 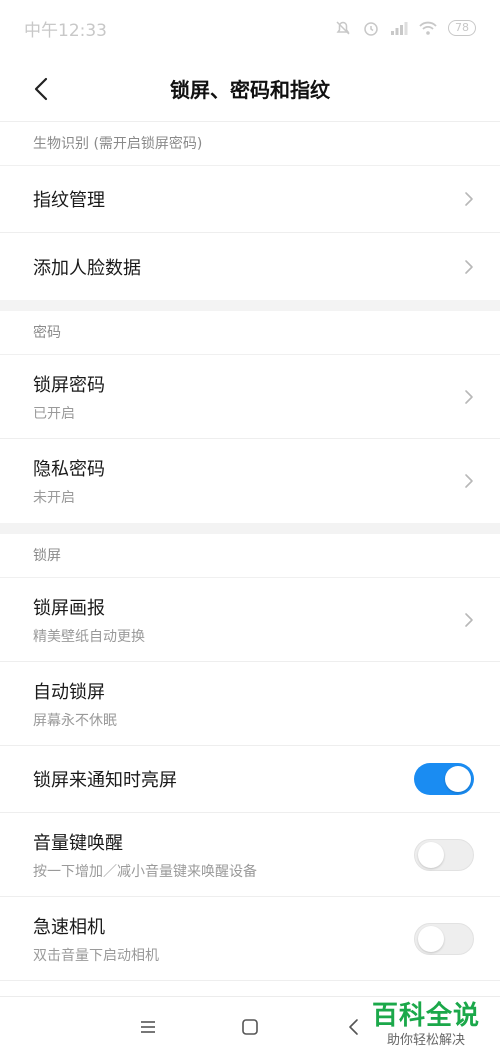 What do you see at coordinates (250, 779) in the screenshot?
I see `wake-on-notification-item: 锁屏来通知时亮屏` at bounding box center [250, 779].